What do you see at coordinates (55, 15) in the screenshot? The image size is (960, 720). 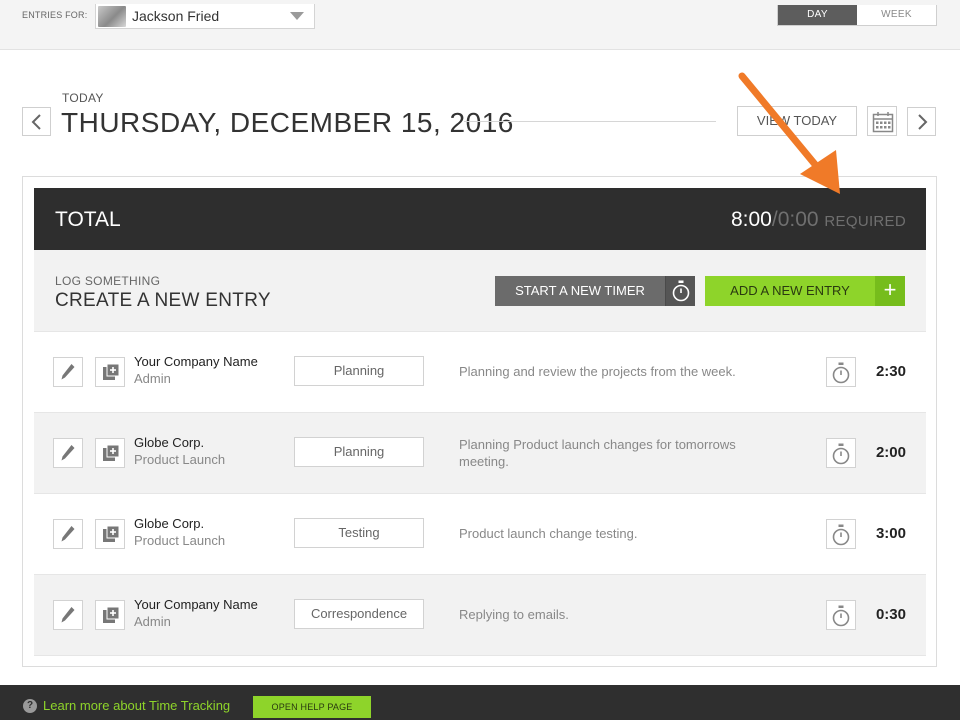 I see `entries-for-label: ENTRIES FOR:` at bounding box center [55, 15].